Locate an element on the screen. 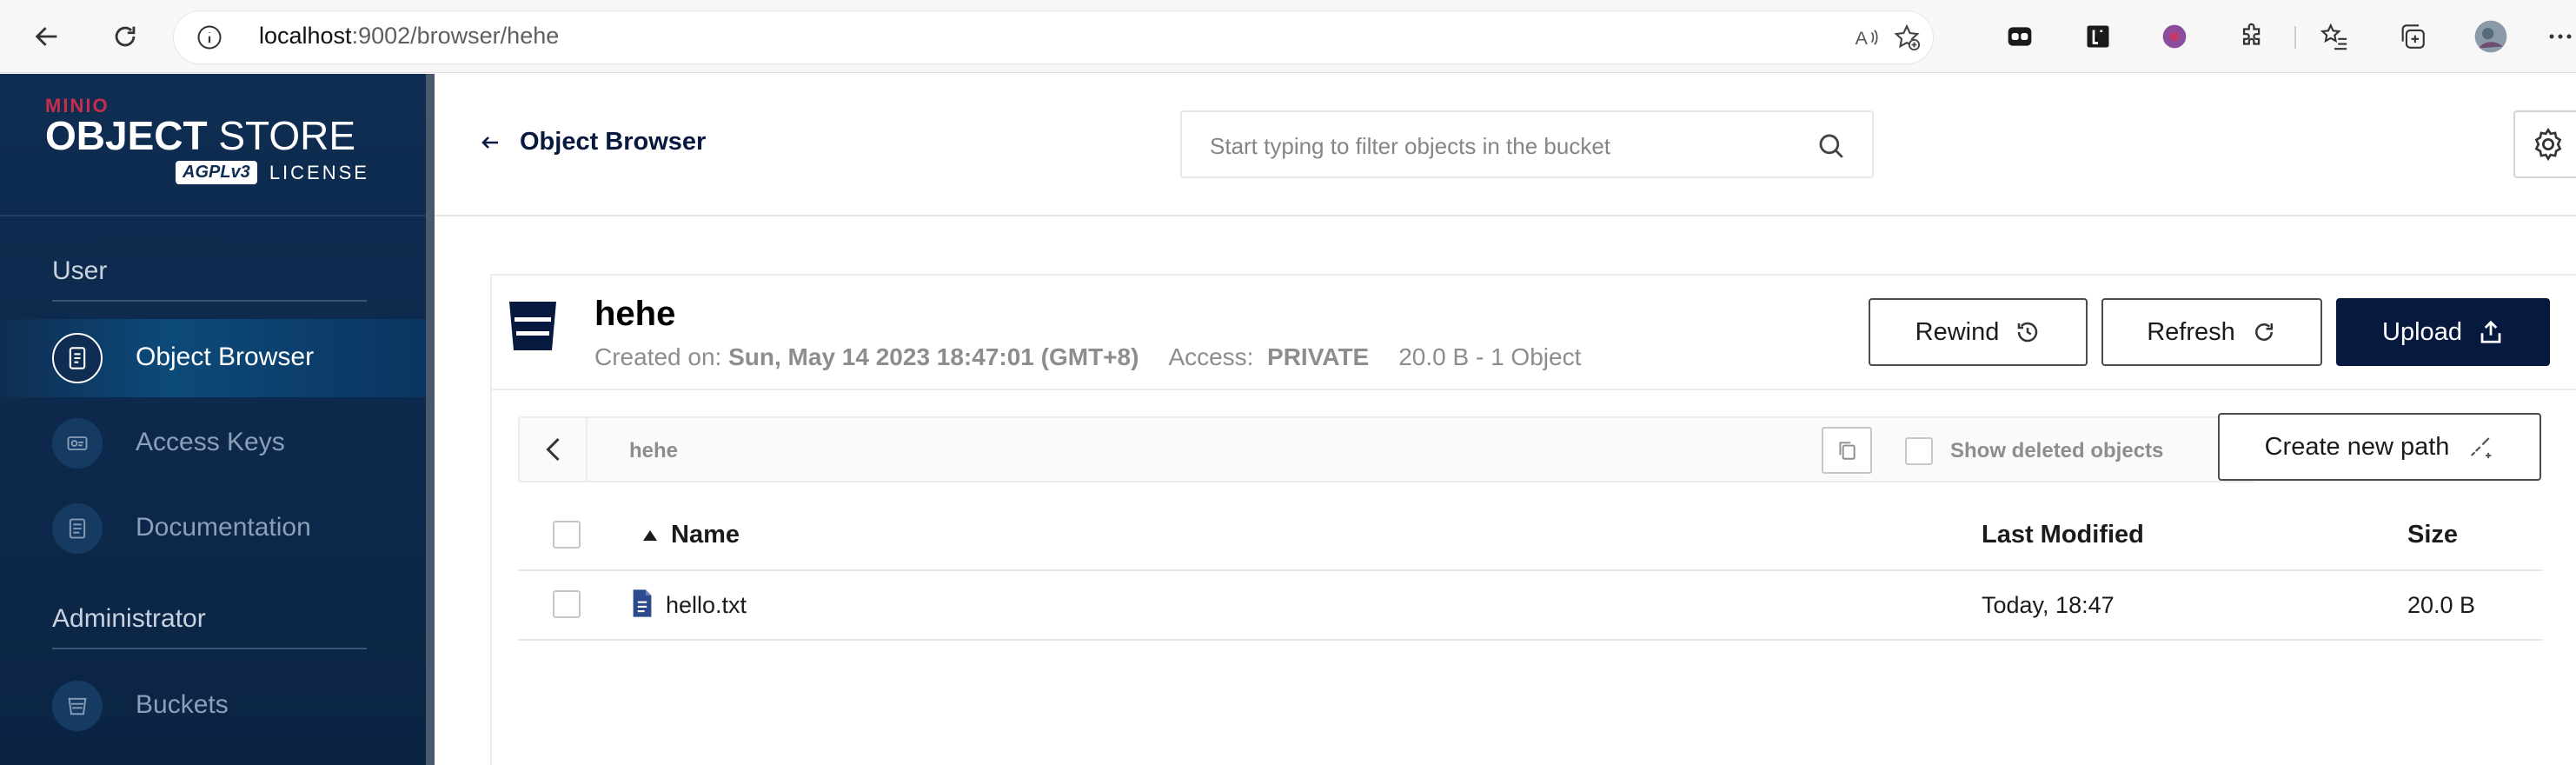 The image size is (2576, 765). bucket-name: hehe is located at coordinates (635, 314).